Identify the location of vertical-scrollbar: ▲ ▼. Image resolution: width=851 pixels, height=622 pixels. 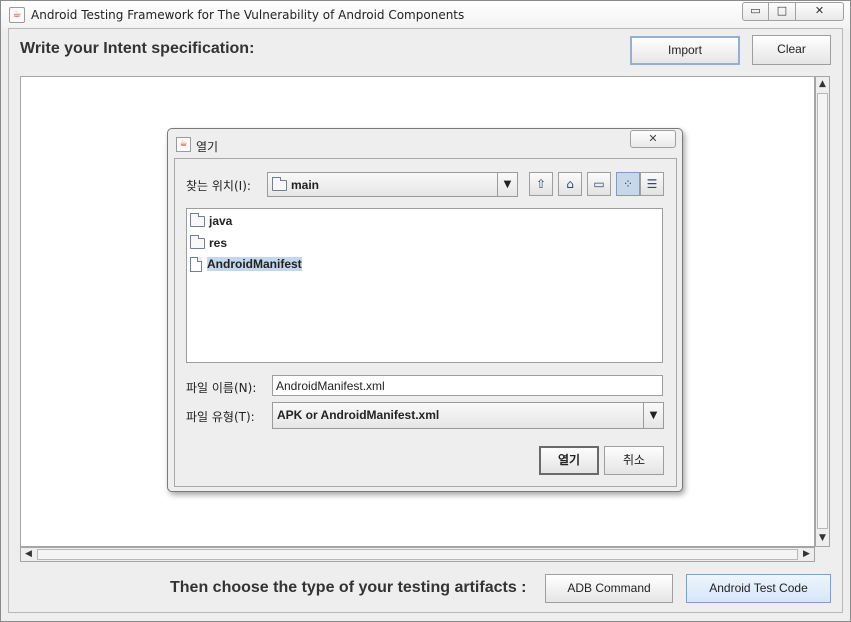
(822, 311).